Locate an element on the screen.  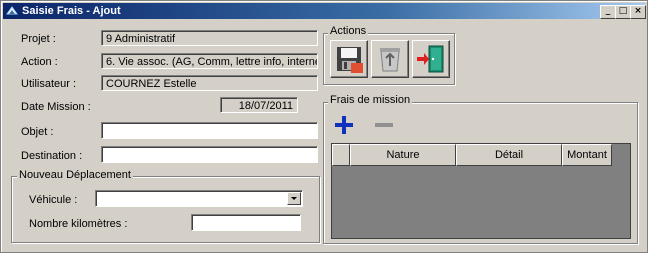
deplacement-title: Nouveau Déplacement is located at coordinates (75, 175).